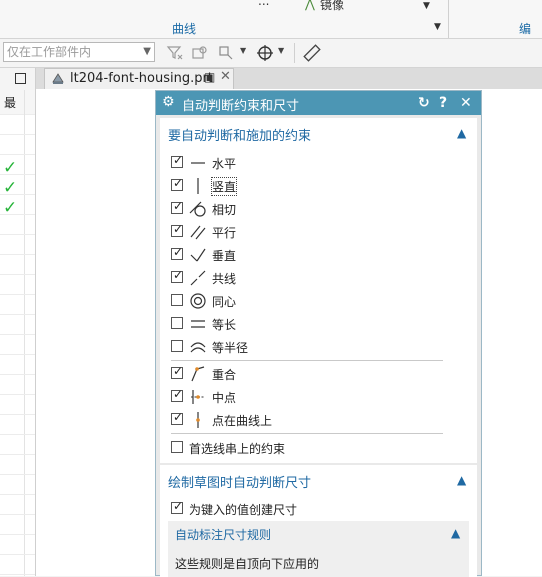 This screenshot has height=577, width=542. Describe the element at coordinates (198, 397) in the screenshot. I see `midpoint-icon` at that location.